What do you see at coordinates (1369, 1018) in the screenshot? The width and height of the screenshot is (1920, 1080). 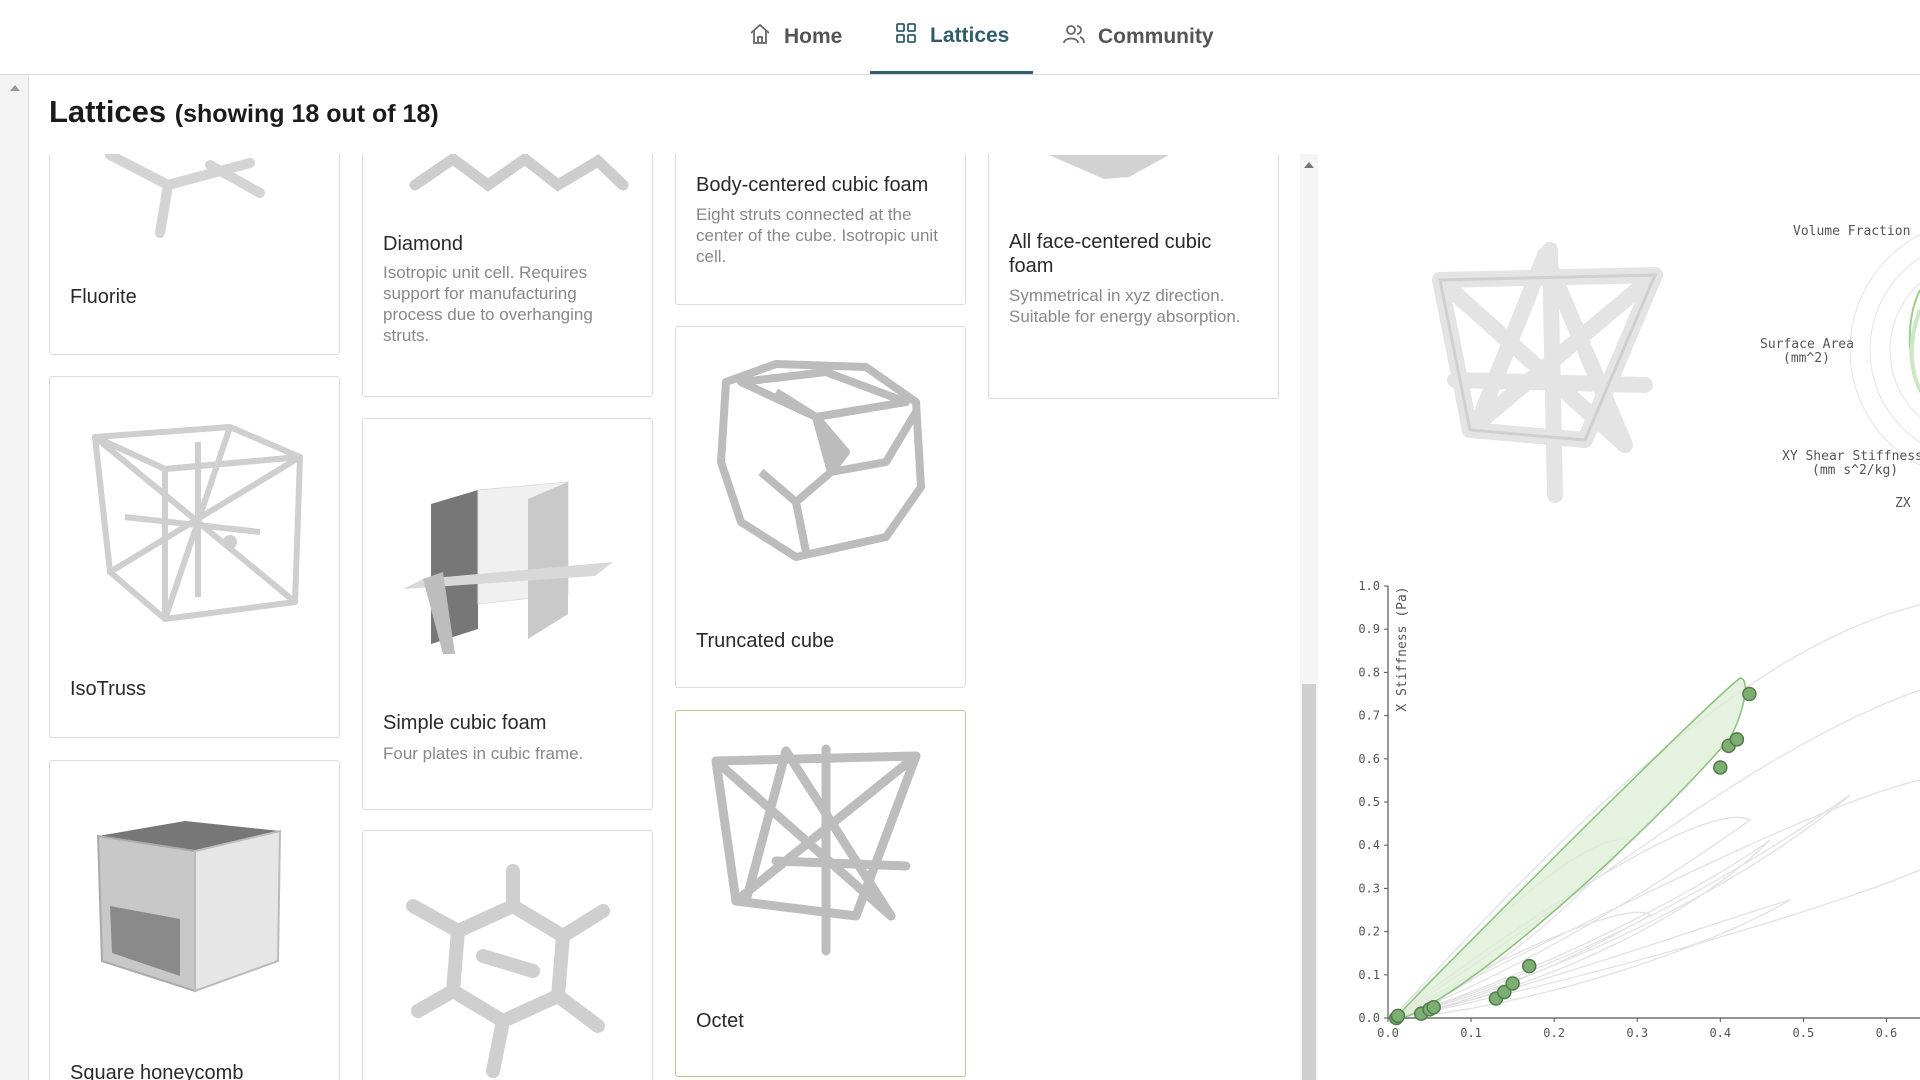 I see `y-tick-label: 0.0` at bounding box center [1369, 1018].